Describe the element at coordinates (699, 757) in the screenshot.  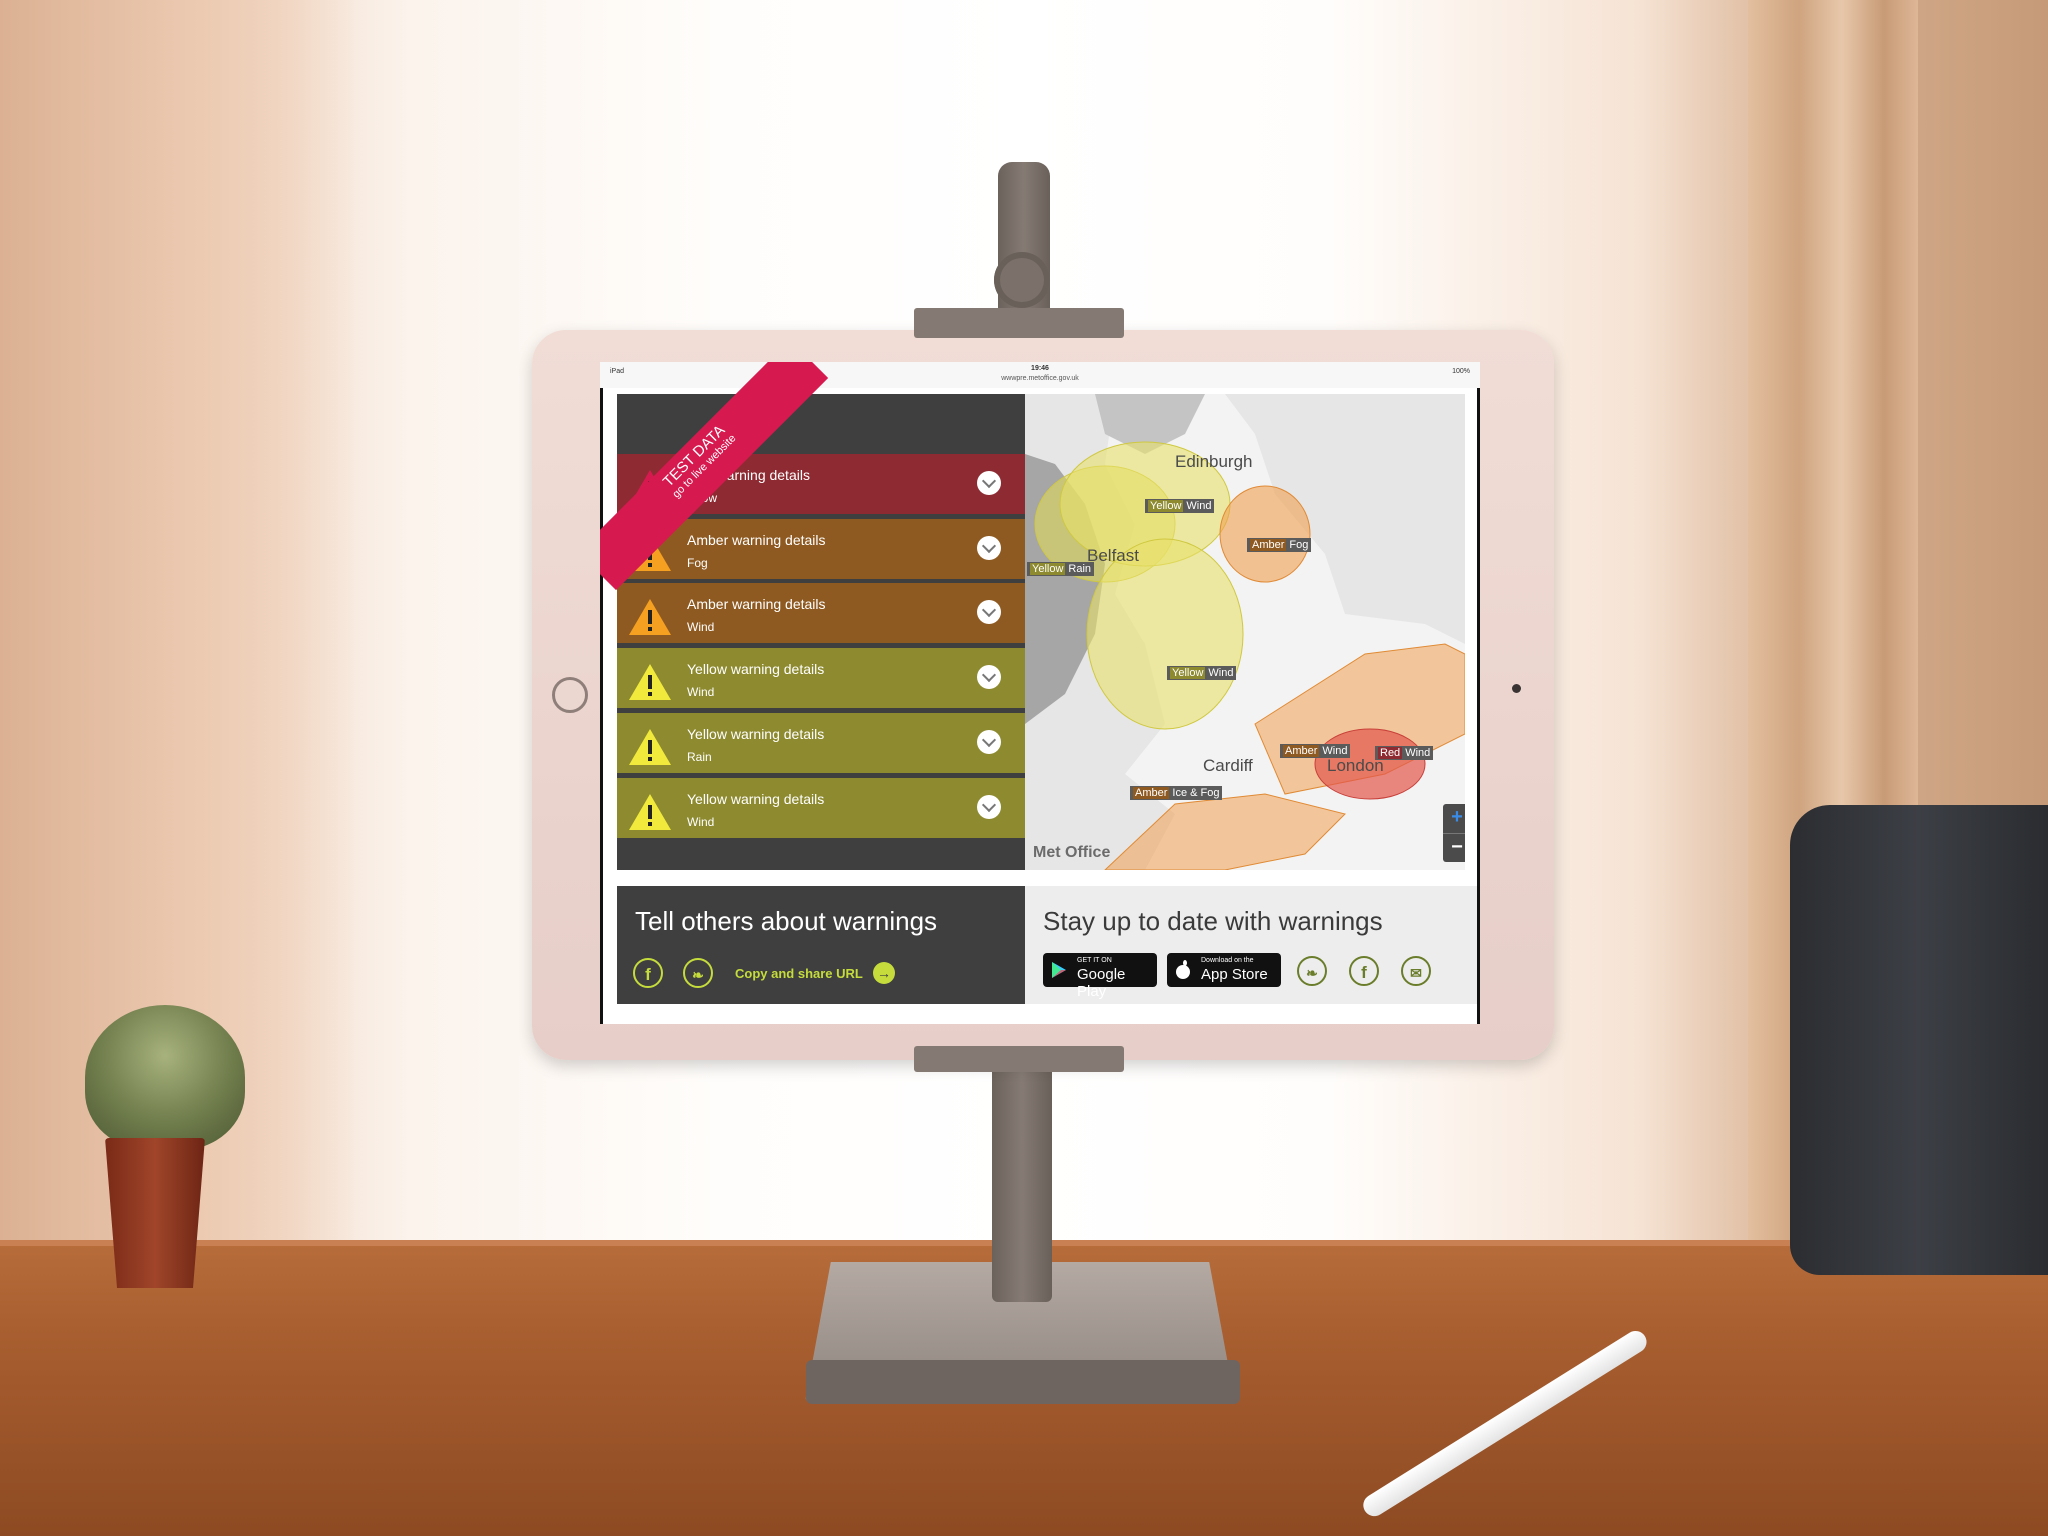
I see `warning-type: Rain` at that location.